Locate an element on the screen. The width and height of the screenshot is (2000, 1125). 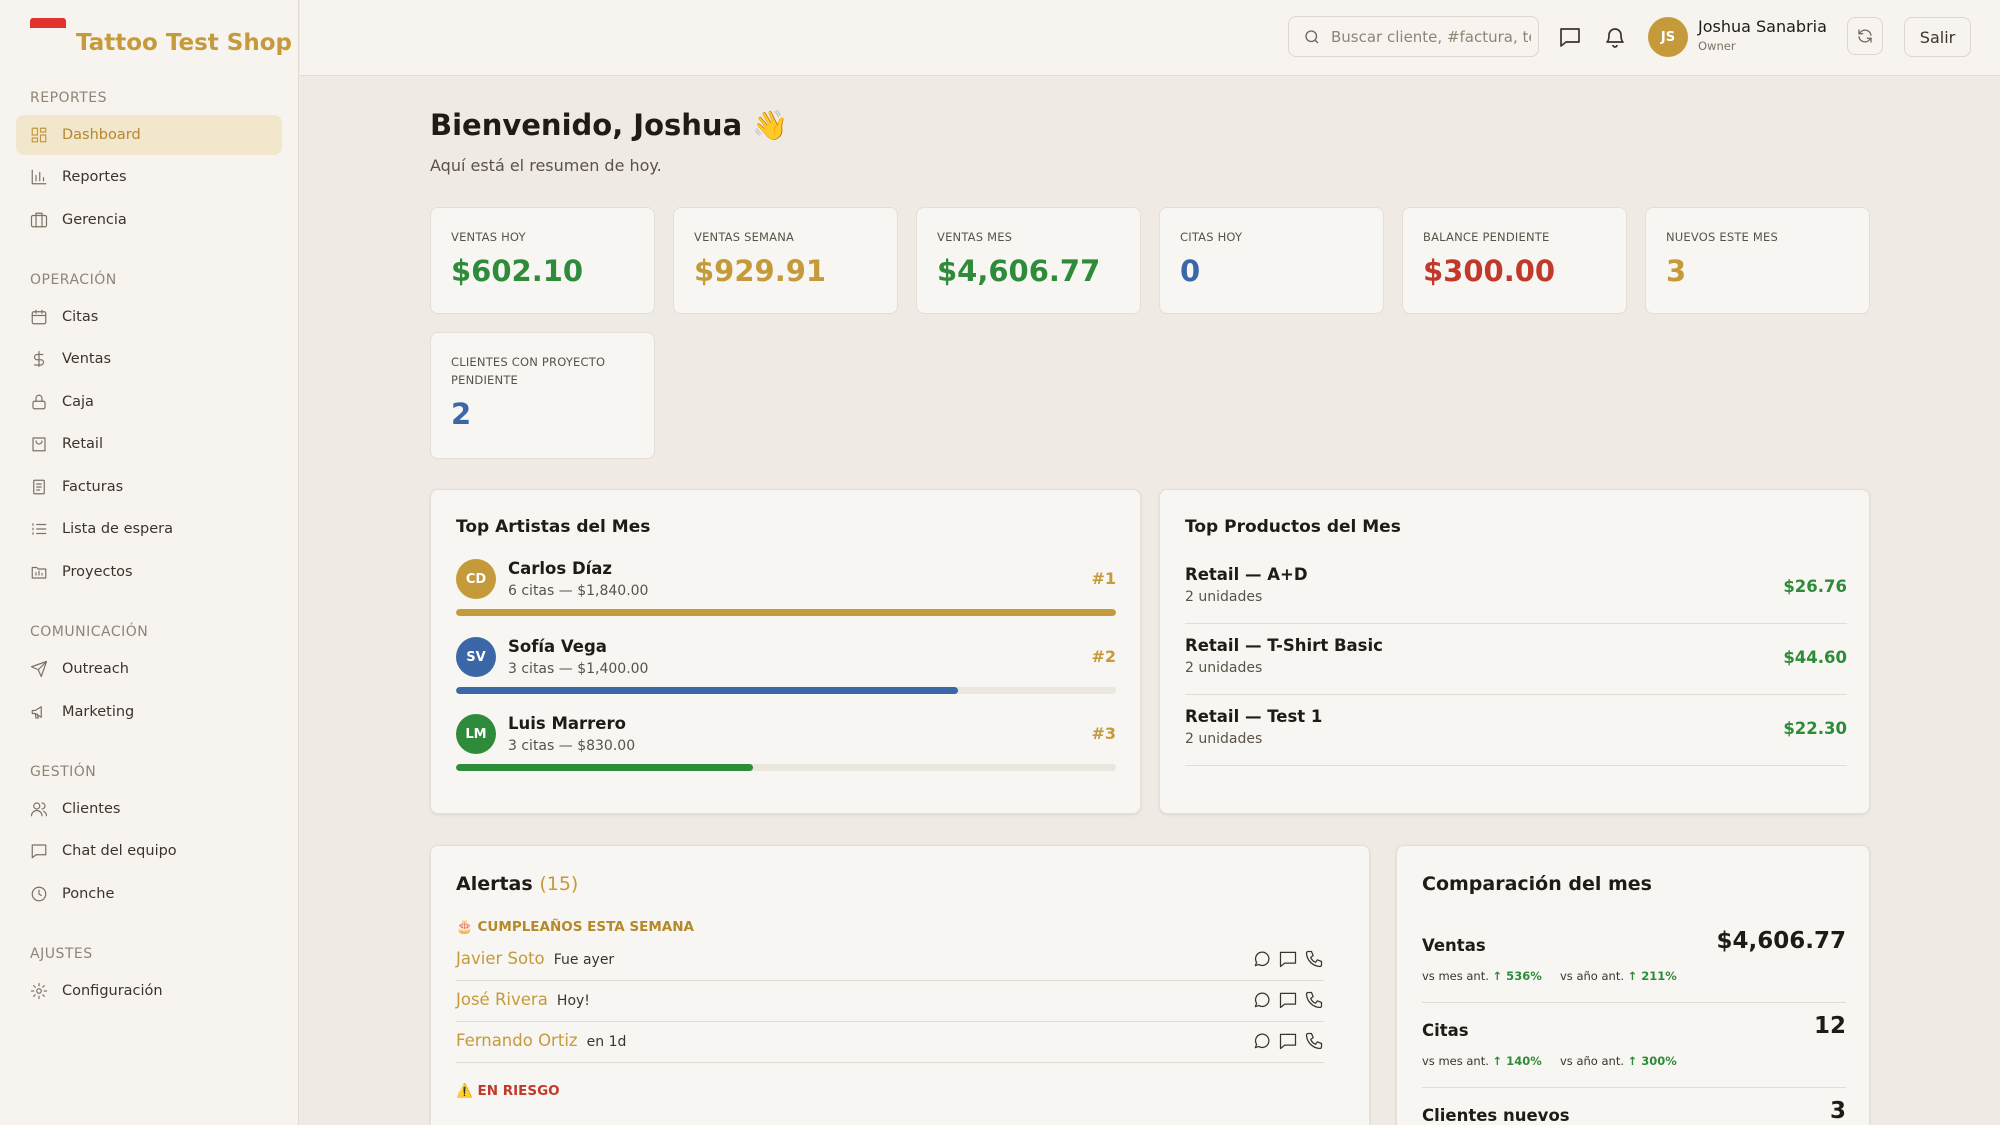
sidebar-item-caja: Caja is located at coordinates (149, 402).